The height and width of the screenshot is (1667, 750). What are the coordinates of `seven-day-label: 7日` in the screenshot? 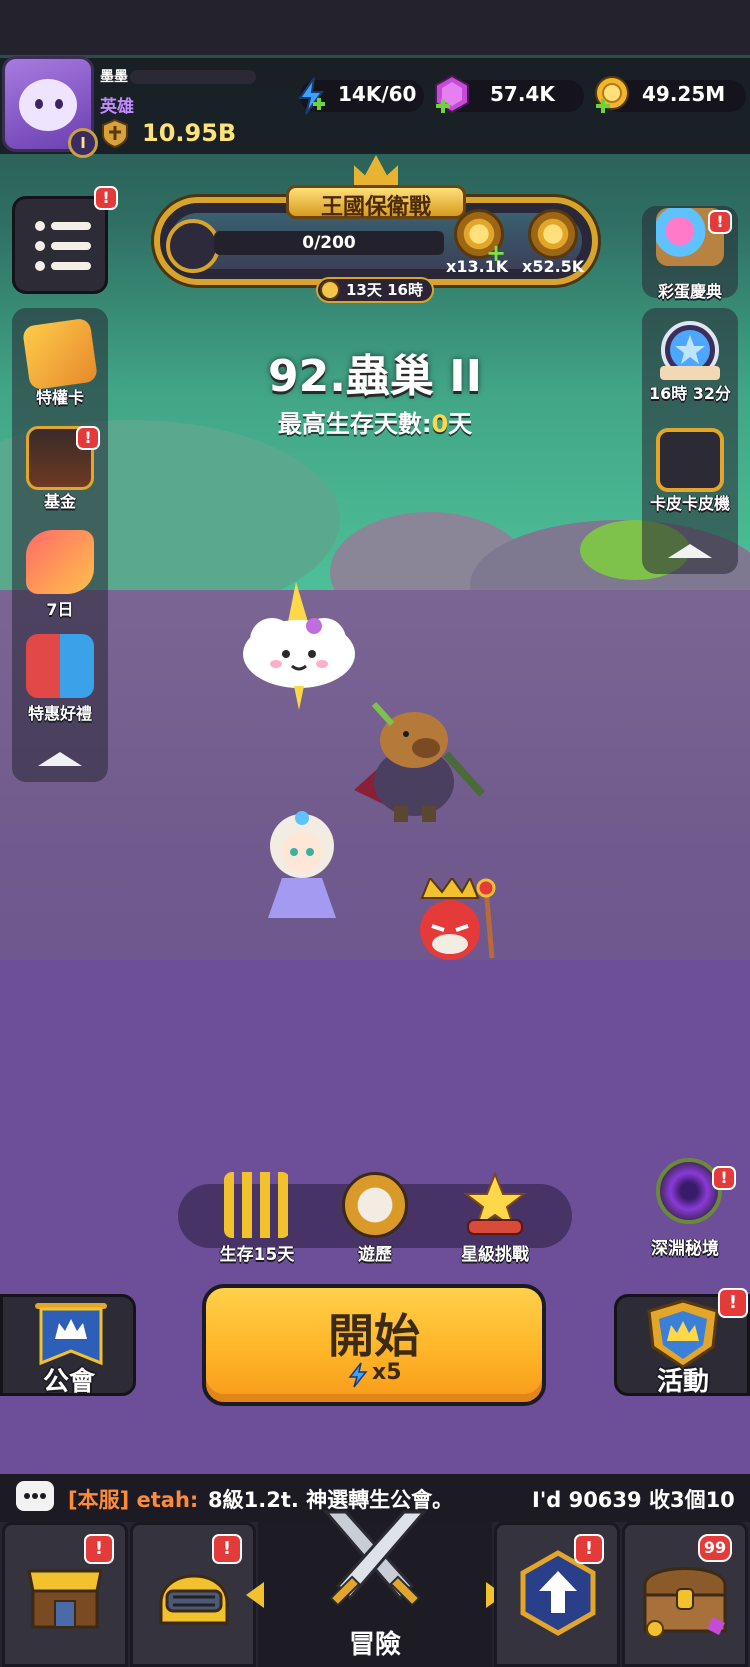 It's located at (60, 609).